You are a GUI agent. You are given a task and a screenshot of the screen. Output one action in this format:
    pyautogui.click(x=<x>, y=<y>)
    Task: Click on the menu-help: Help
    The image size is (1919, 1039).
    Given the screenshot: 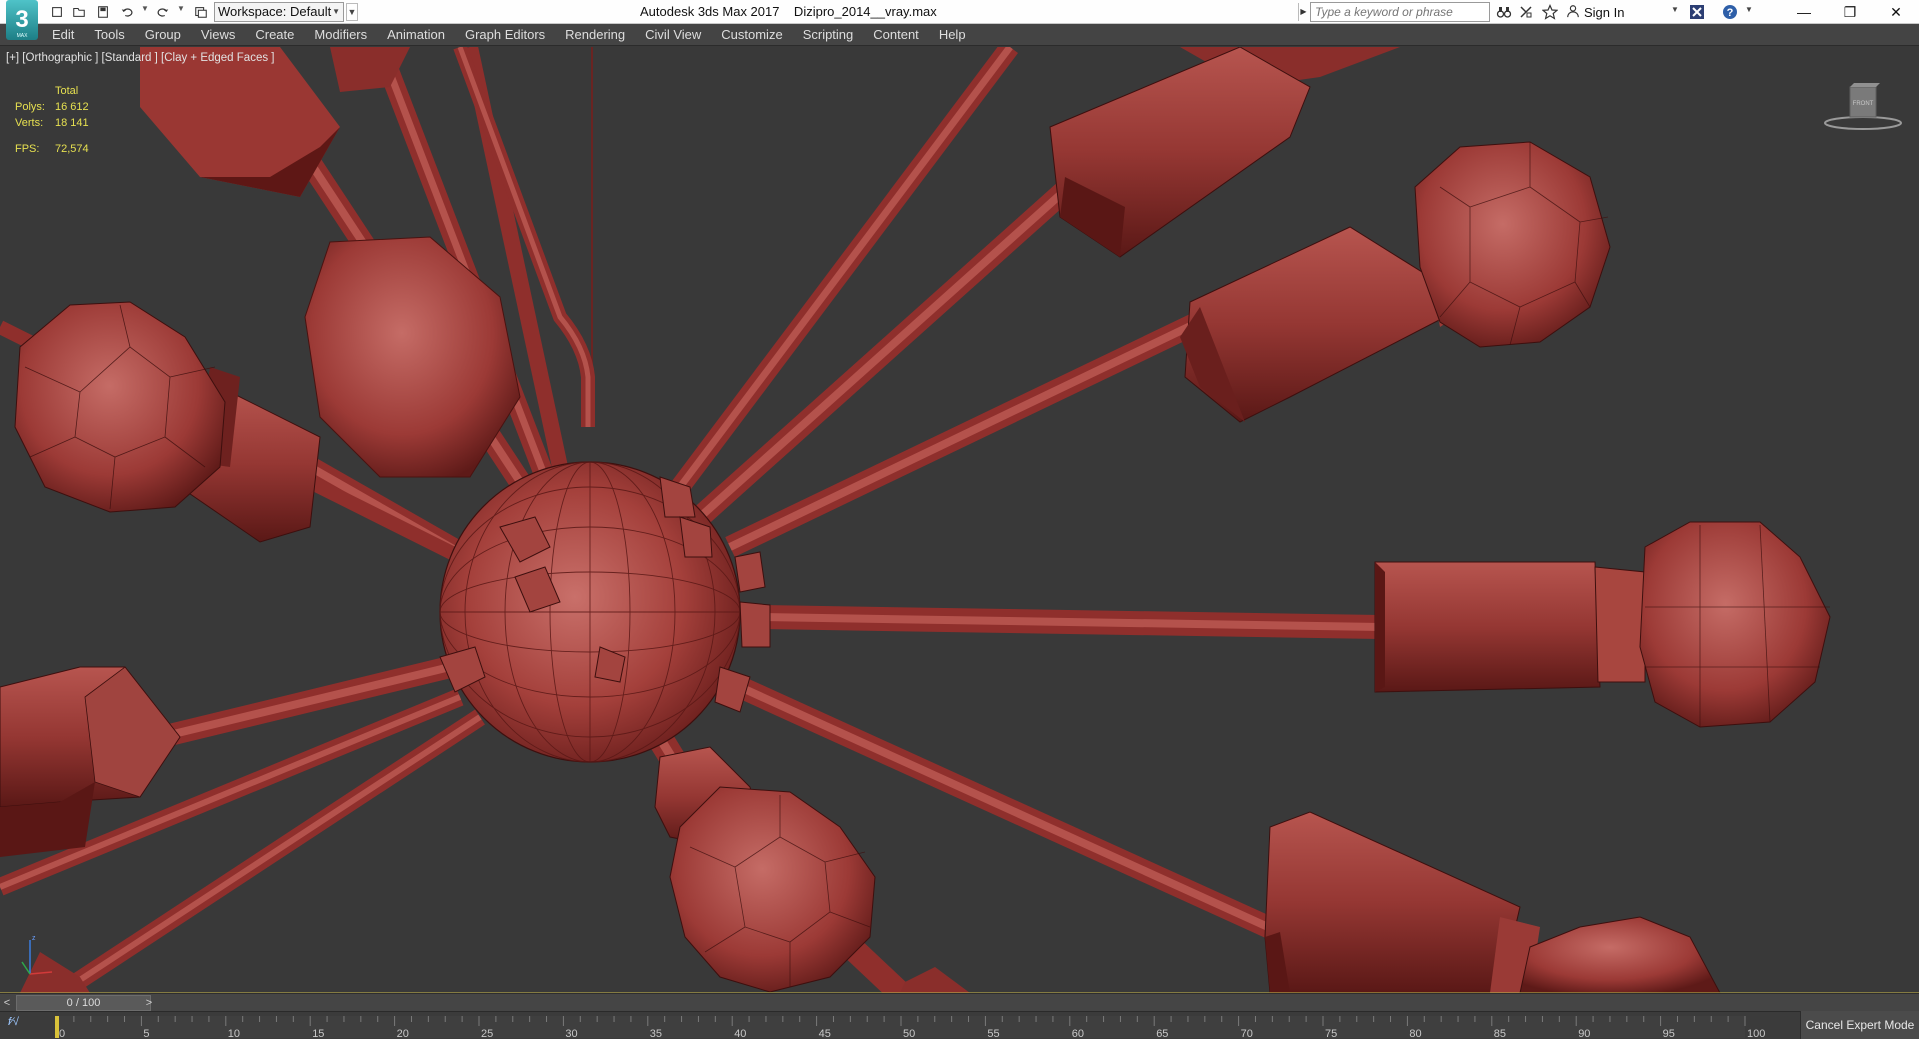 What is the action you would take?
    pyautogui.click(x=952, y=34)
    